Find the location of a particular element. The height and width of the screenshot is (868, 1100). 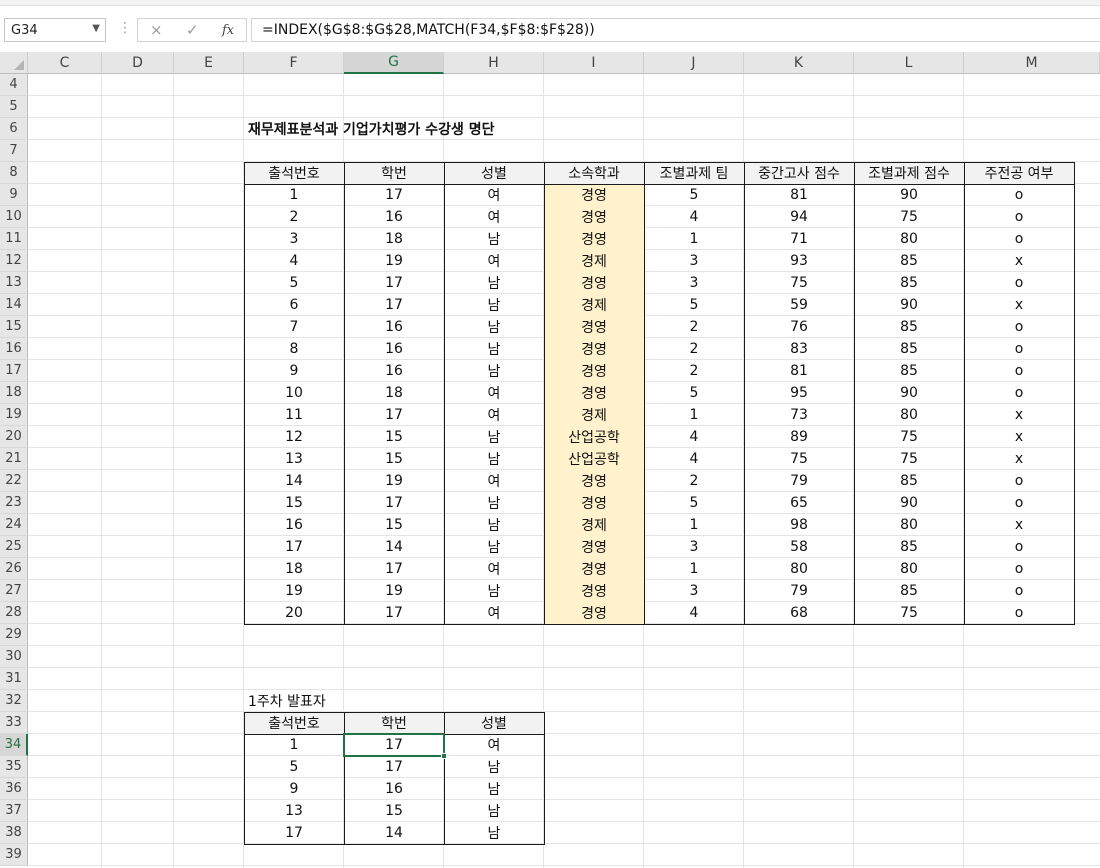

row-header-11: 11 is located at coordinates (14, 239).